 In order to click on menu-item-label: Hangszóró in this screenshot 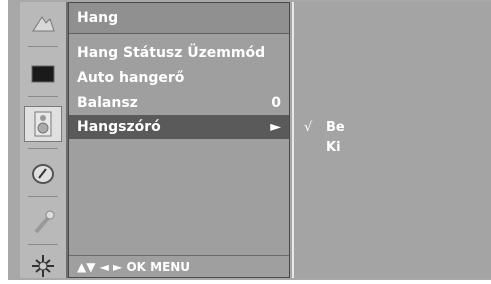, I will do `click(119, 127)`.